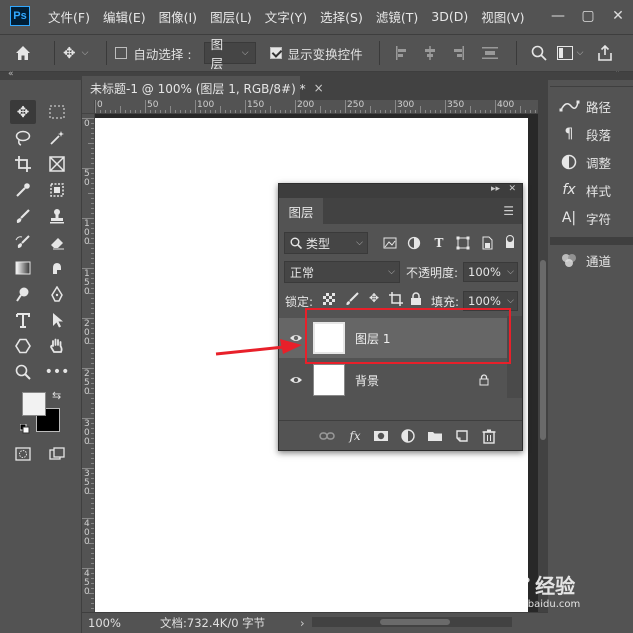 Image resolution: width=633 pixels, height=633 pixels. What do you see at coordinates (88, 363) in the screenshot?
I see `vertical-ruler: 0 50 100 150 200 250 300 350 400 450` at bounding box center [88, 363].